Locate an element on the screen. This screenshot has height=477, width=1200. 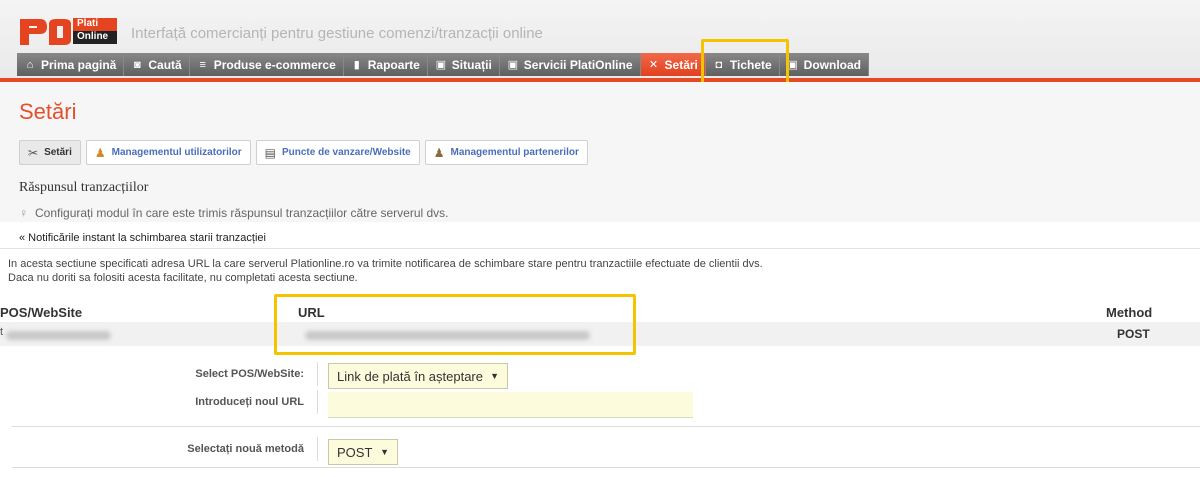
ticket-icon: ◘ is located at coordinates (719, 64).